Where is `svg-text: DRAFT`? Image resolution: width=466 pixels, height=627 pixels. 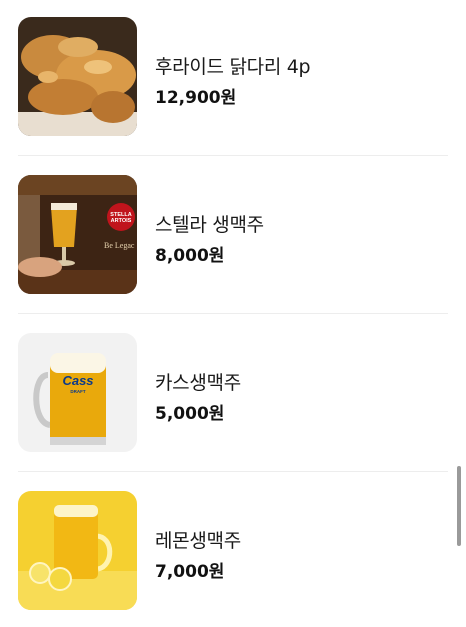
svg-text: DRAFT is located at coordinates (77, 391).